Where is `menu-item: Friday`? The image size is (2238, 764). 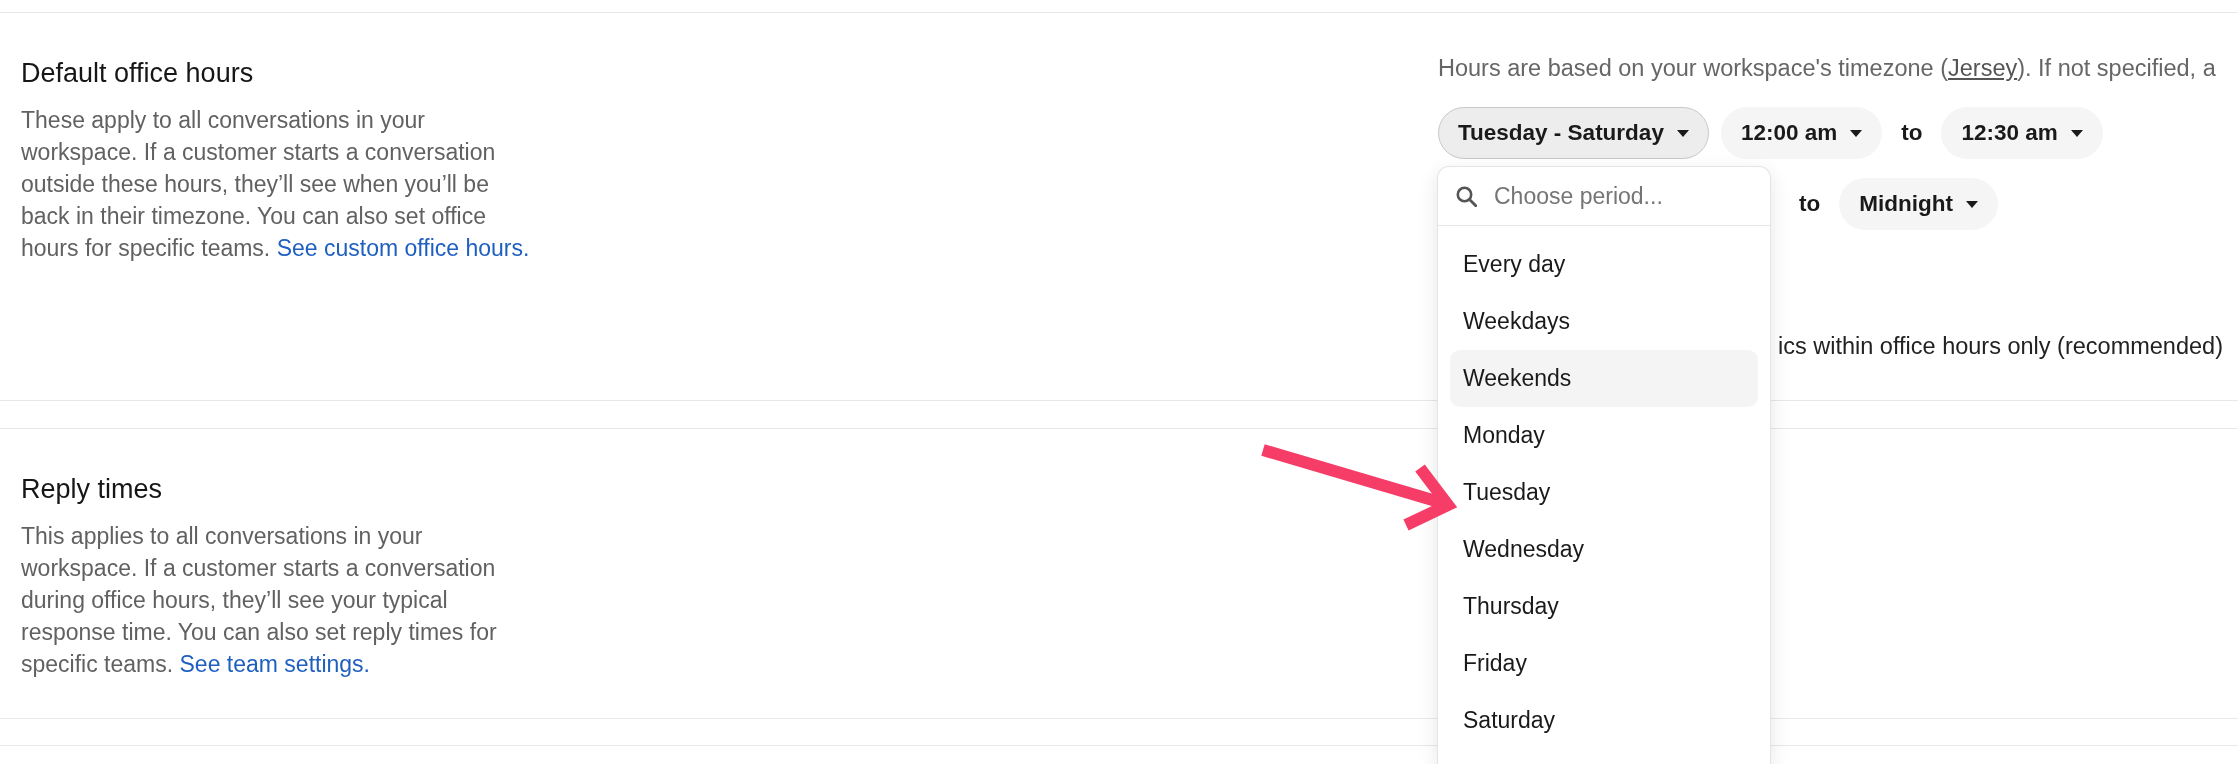 menu-item: Friday is located at coordinates (1604, 663).